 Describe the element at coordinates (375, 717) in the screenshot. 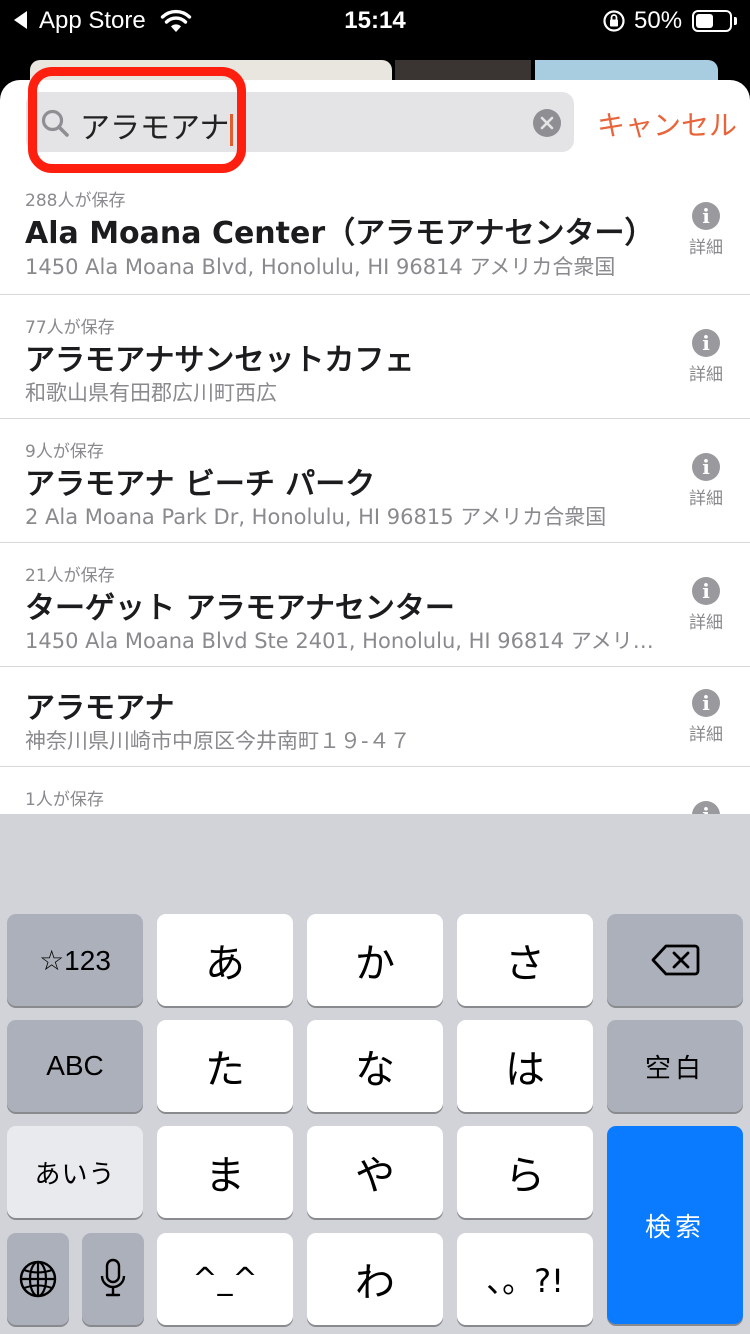

I see `result-row: アラモアナ 神奈川県川崎市中原区今井南町１９-４７ i 詳細` at that location.